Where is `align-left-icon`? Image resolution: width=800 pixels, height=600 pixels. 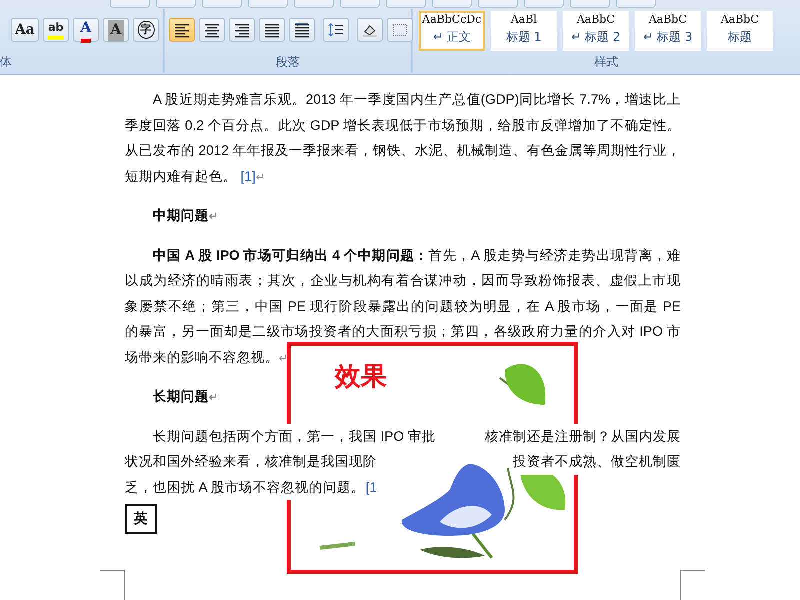 align-left-icon is located at coordinates (182, 30).